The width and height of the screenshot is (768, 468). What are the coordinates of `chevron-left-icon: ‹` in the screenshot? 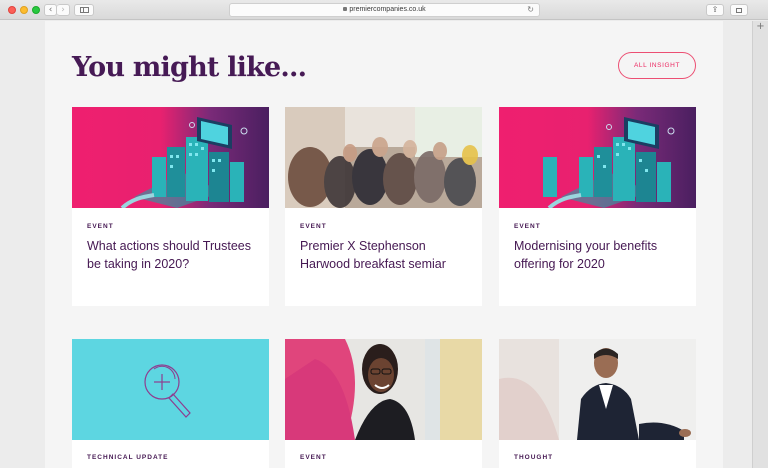 It's located at (50, 10).